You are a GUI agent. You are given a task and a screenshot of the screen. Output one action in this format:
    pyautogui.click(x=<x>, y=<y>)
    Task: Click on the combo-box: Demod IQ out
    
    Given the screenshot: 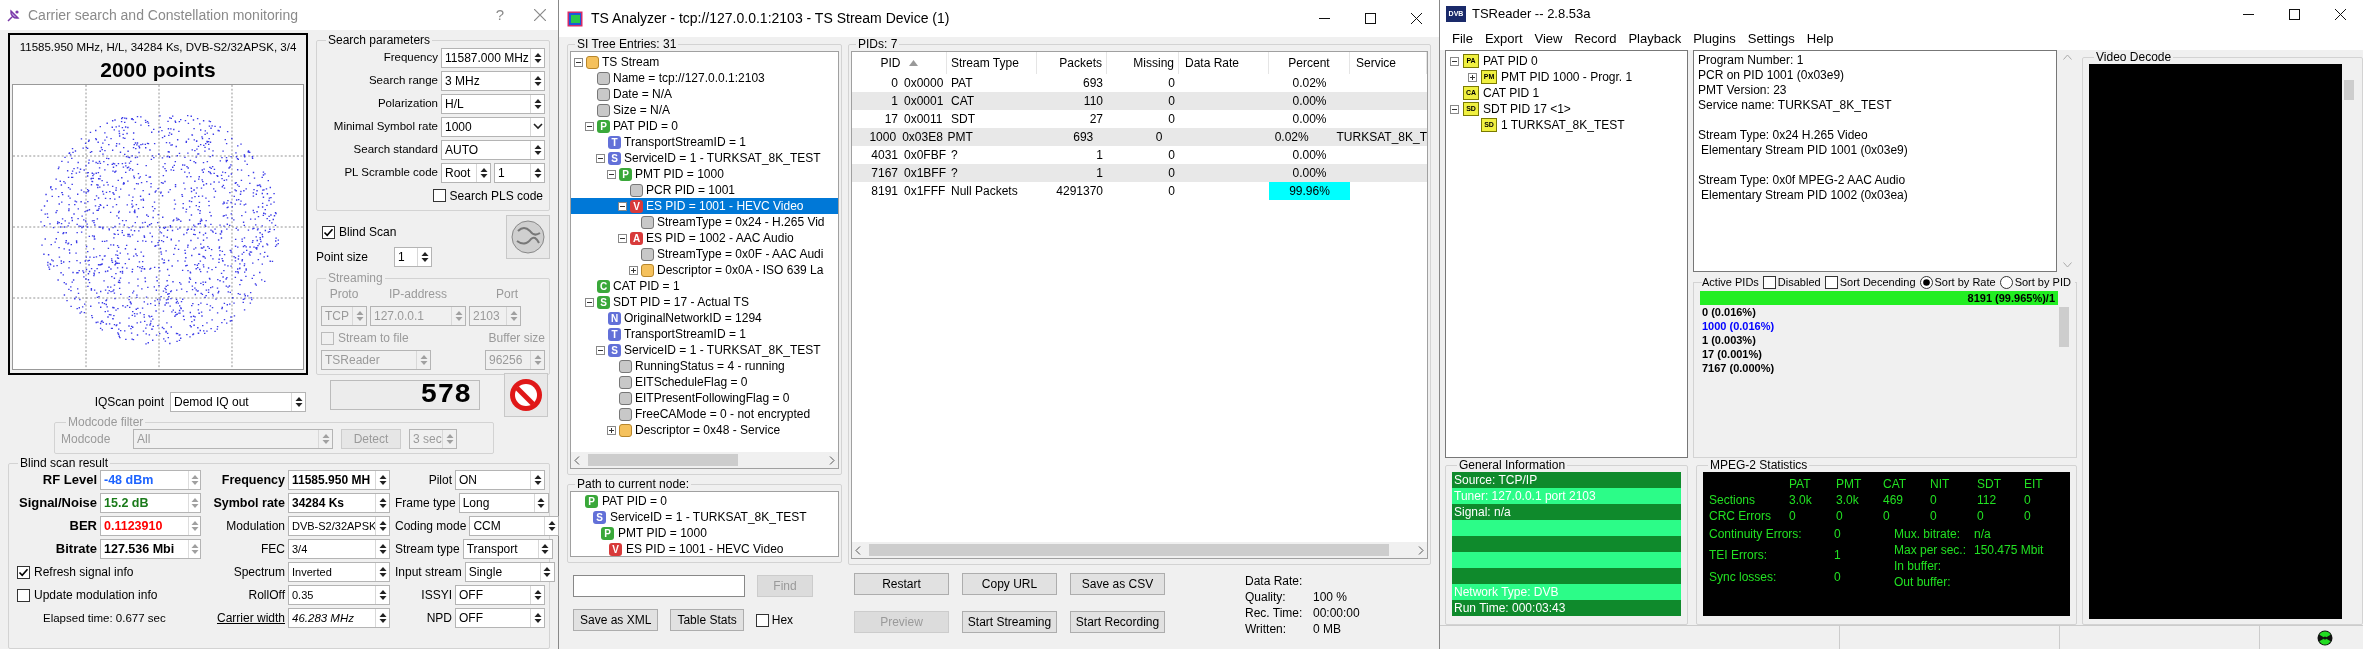 What is the action you would take?
    pyautogui.click(x=238, y=402)
    